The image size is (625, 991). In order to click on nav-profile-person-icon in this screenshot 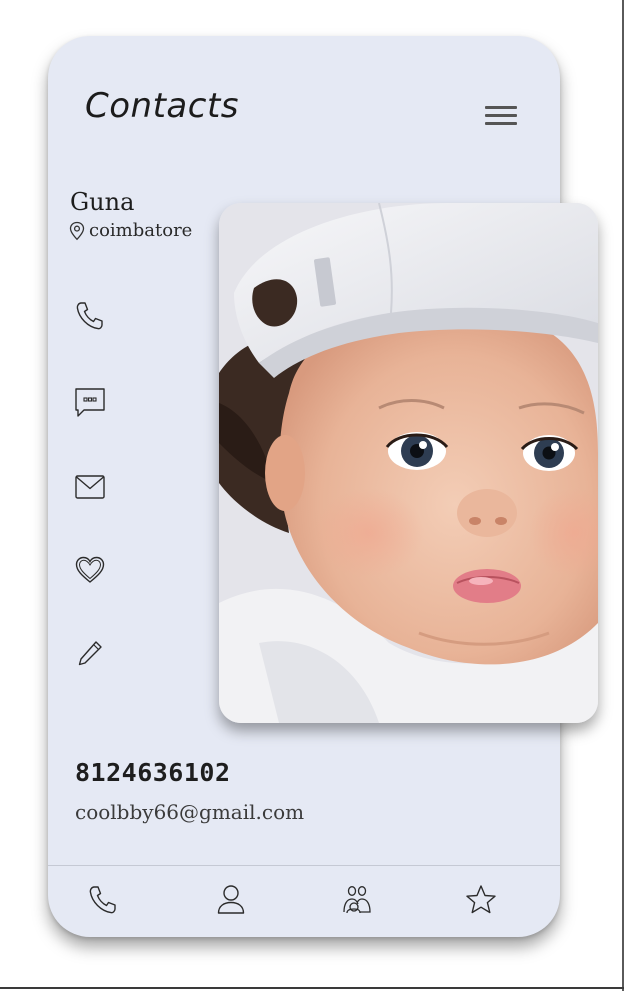, I will do `click(231, 900)`.